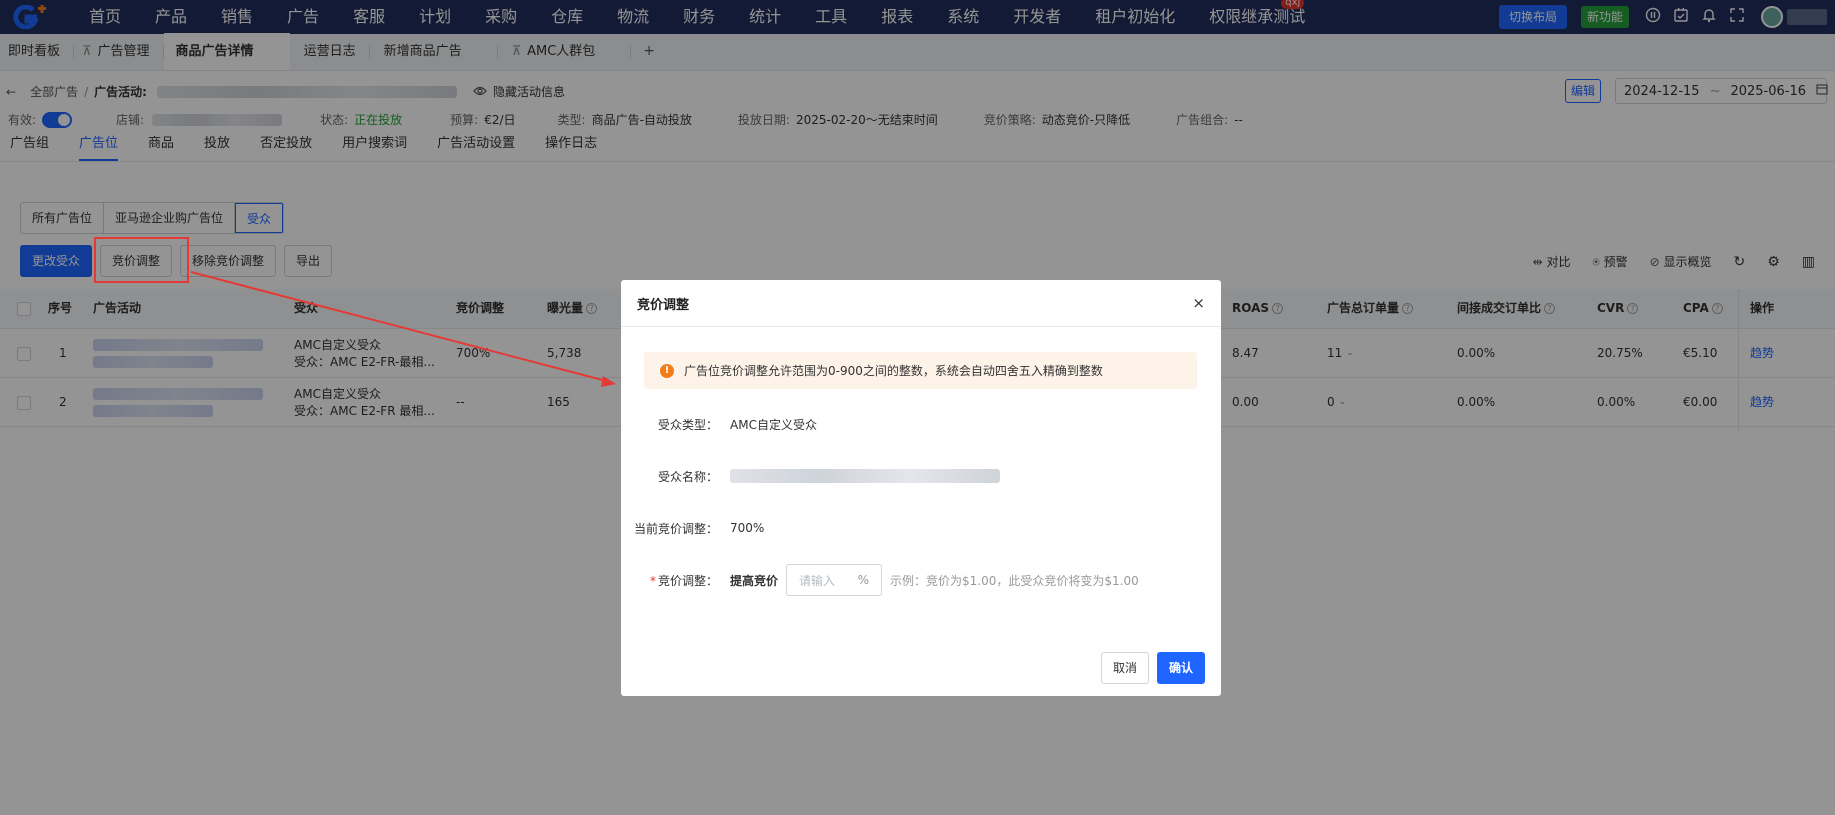 The height and width of the screenshot is (815, 1835). I want to click on close-icon: ×, so click(1198, 303).